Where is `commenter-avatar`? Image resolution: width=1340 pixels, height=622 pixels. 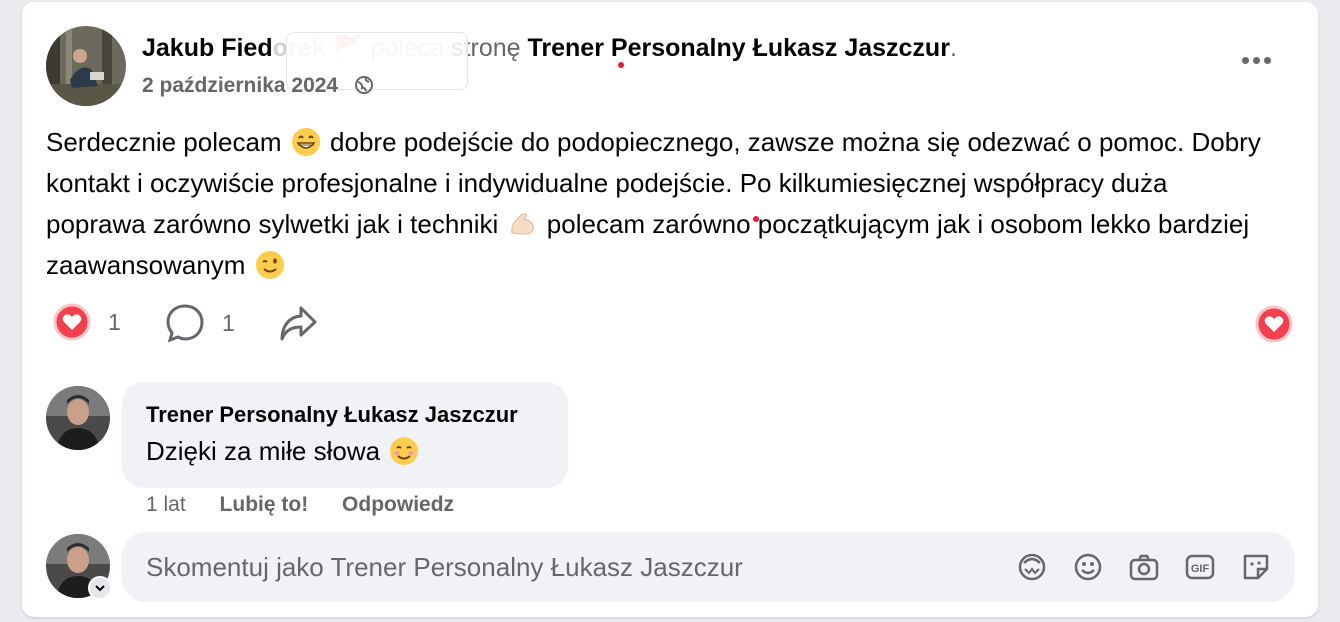 commenter-avatar is located at coordinates (78, 418).